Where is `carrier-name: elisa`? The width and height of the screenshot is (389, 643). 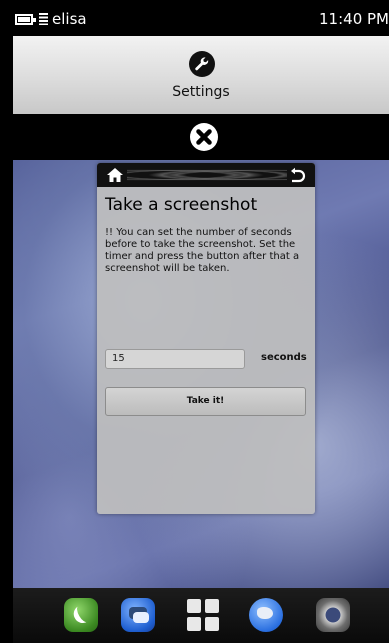 carrier-name: elisa is located at coordinates (69, 19).